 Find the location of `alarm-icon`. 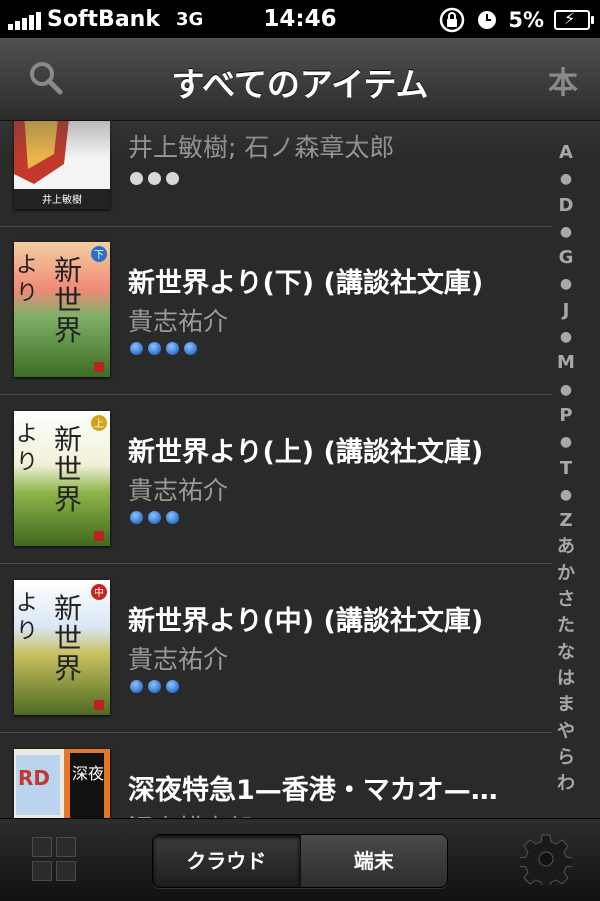

alarm-icon is located at coordinates (487, 20).